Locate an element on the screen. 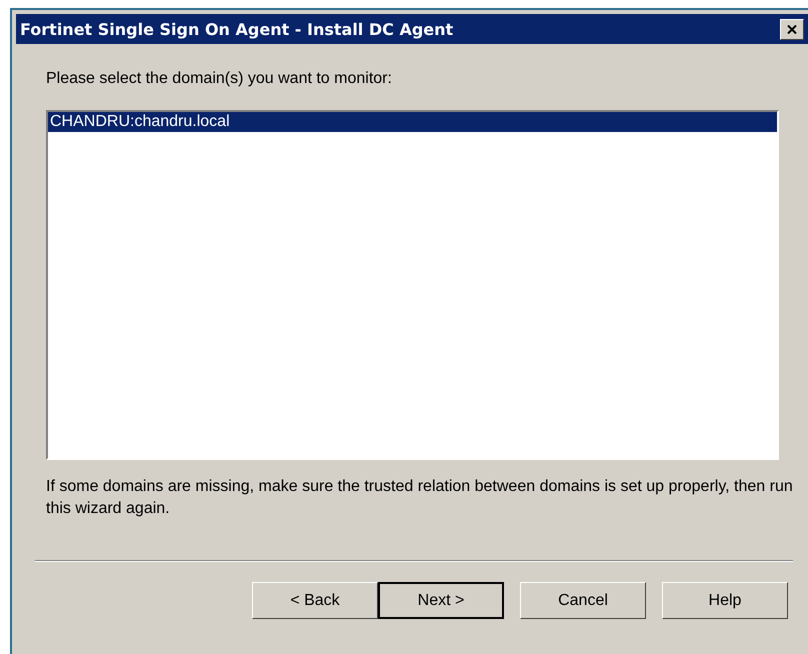 The image size is (808, 654). wizard-button: Help is located at coordinates (725, 600).